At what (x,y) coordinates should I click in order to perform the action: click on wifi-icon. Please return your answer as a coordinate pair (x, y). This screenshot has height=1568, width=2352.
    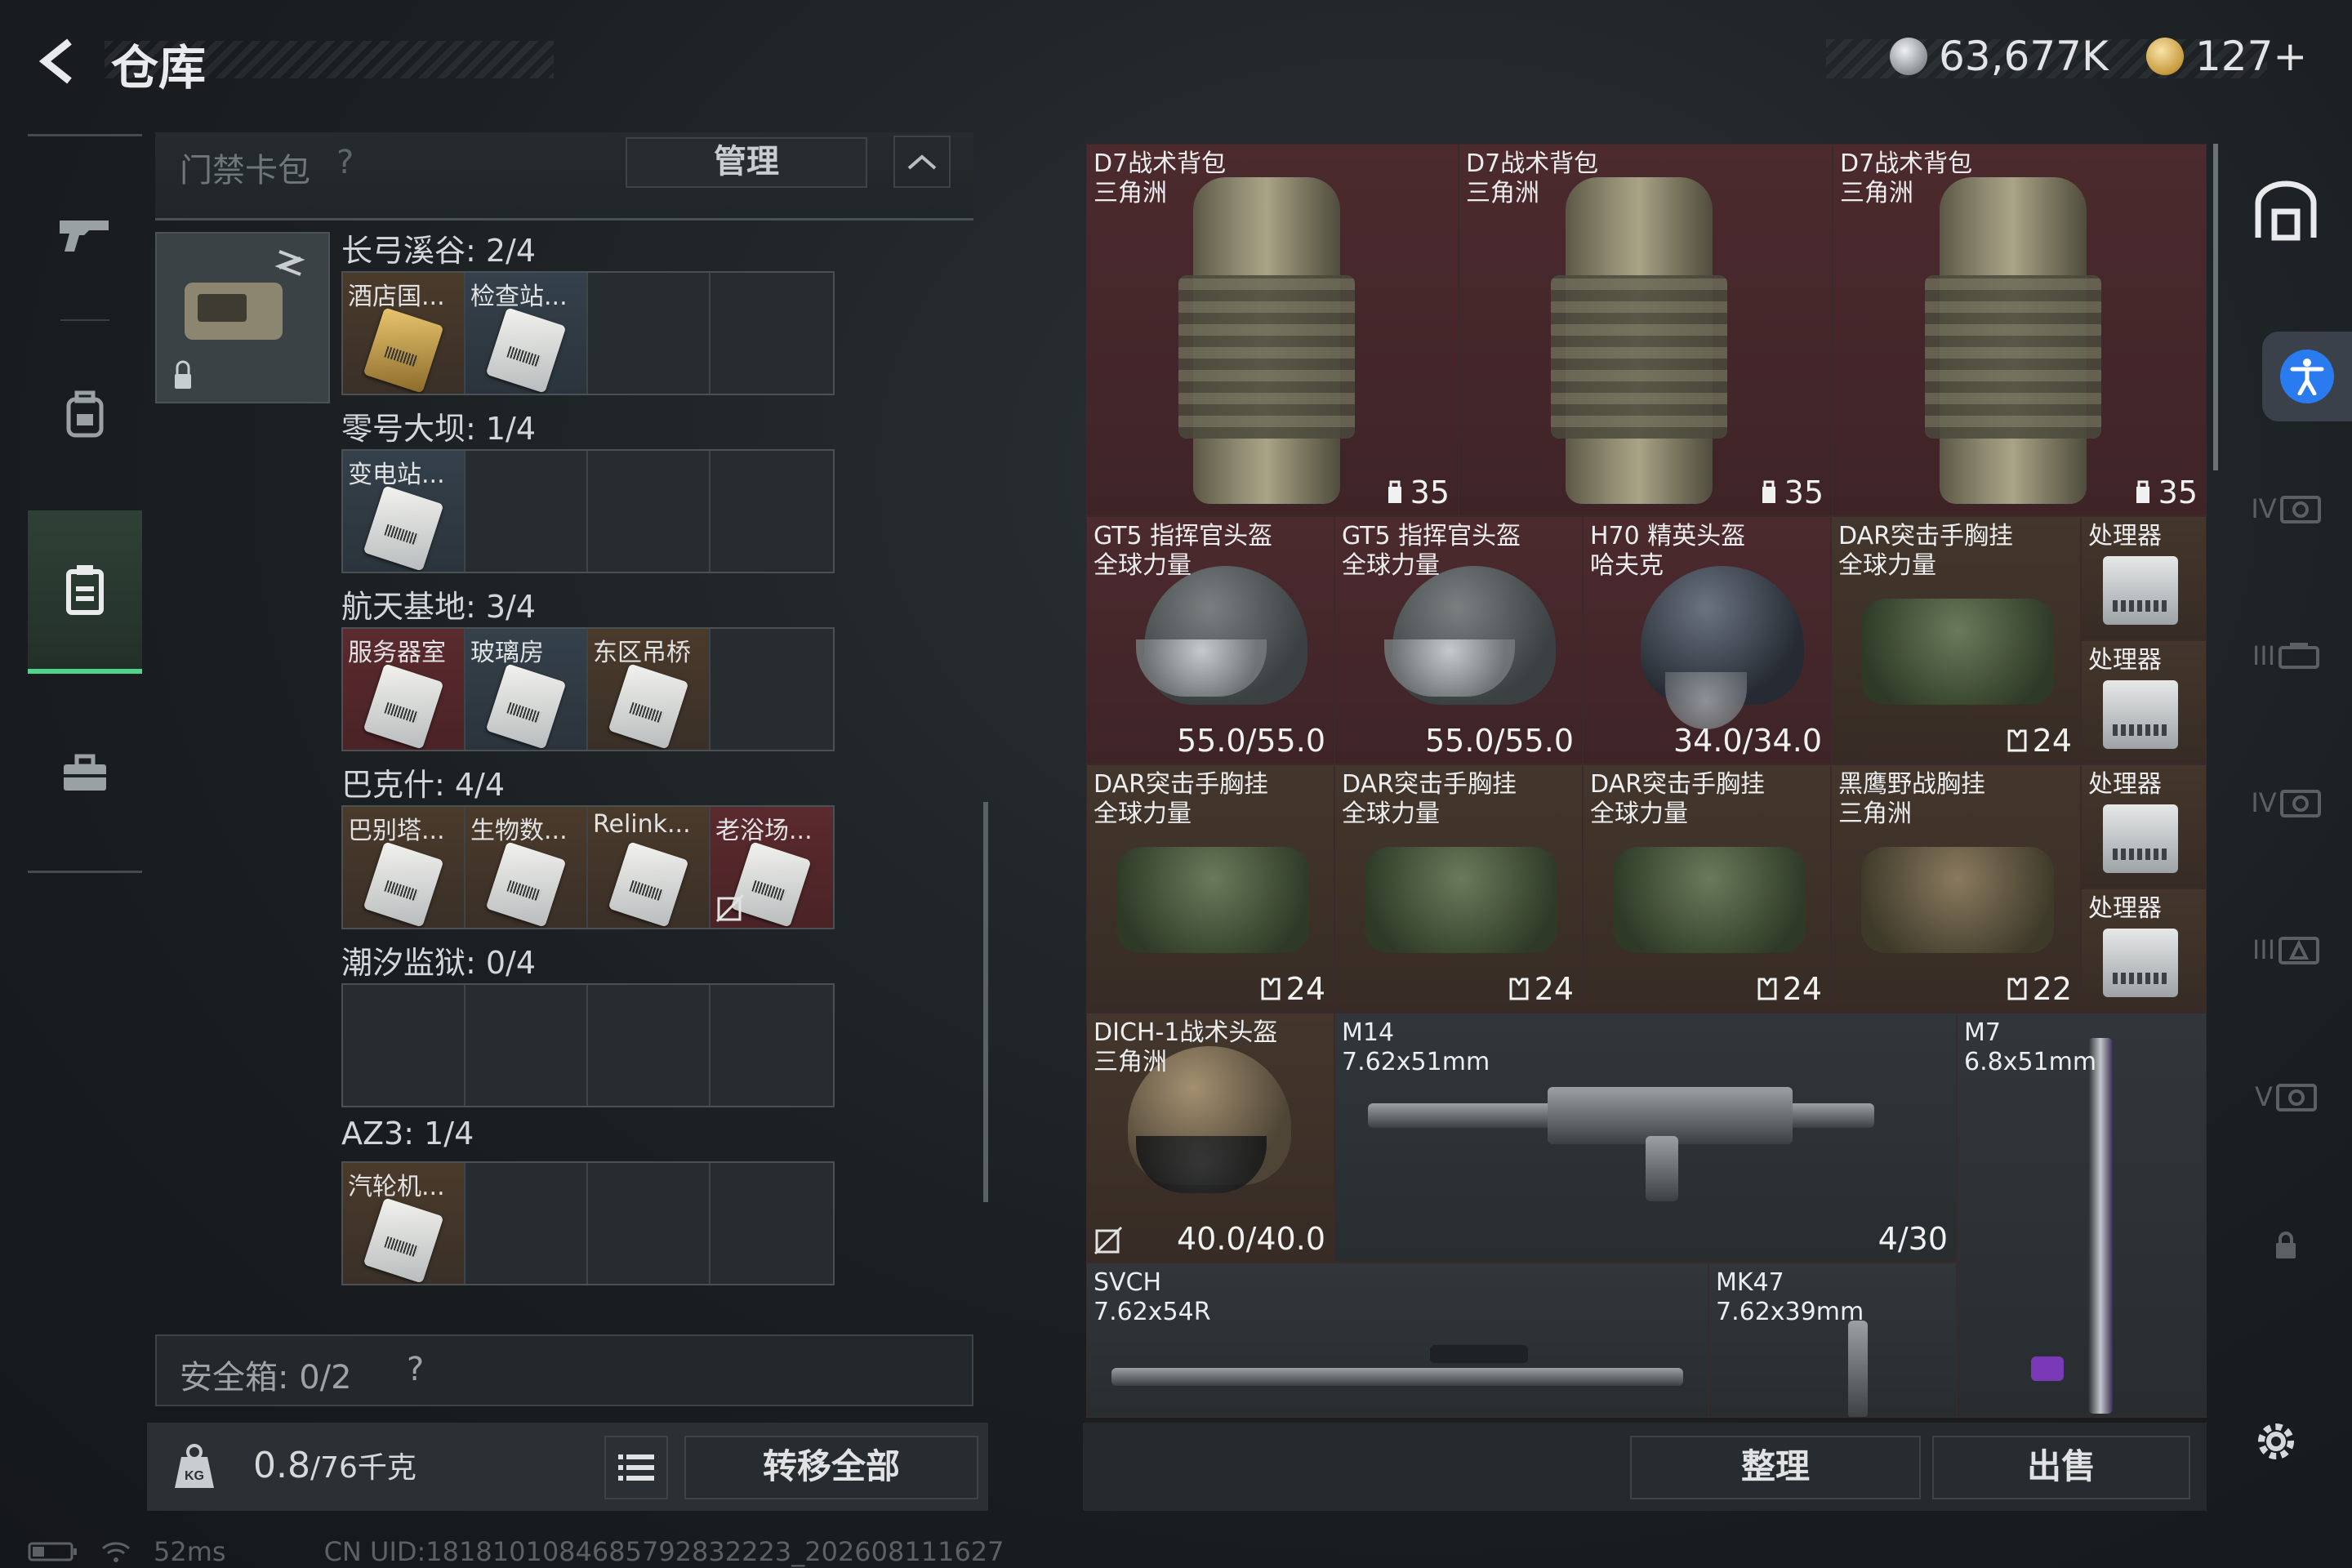
    Looking at the image, I should click on (116, 1552).